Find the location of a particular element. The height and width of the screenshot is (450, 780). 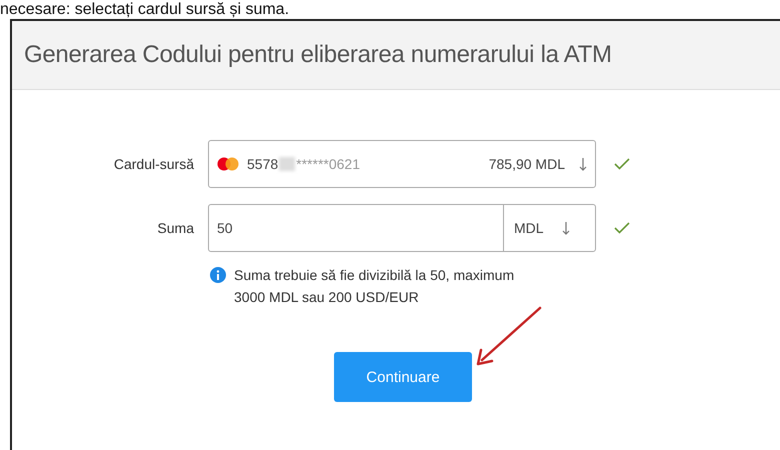

currency-select: MDL is located at coordinates (529, 228).